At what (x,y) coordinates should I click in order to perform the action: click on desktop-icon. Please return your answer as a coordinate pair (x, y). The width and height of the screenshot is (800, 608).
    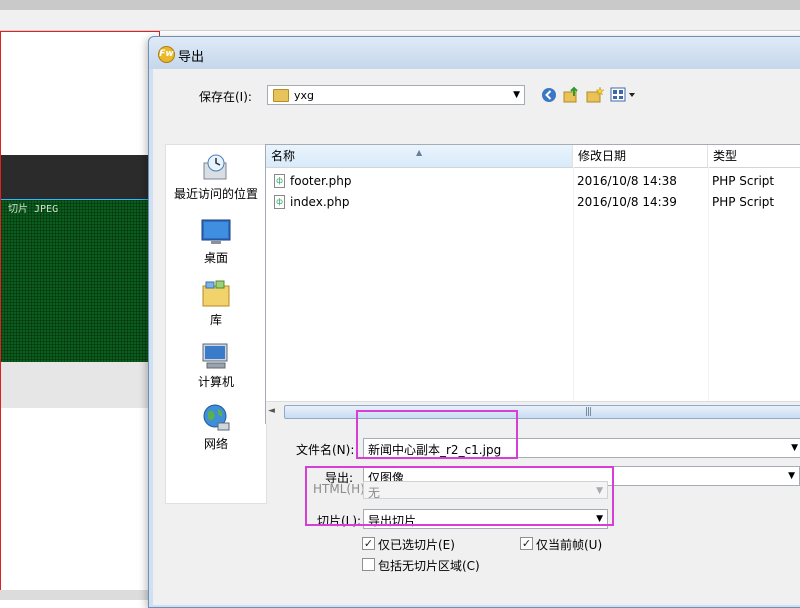
    Looking at the image, I should click on (216, 231).